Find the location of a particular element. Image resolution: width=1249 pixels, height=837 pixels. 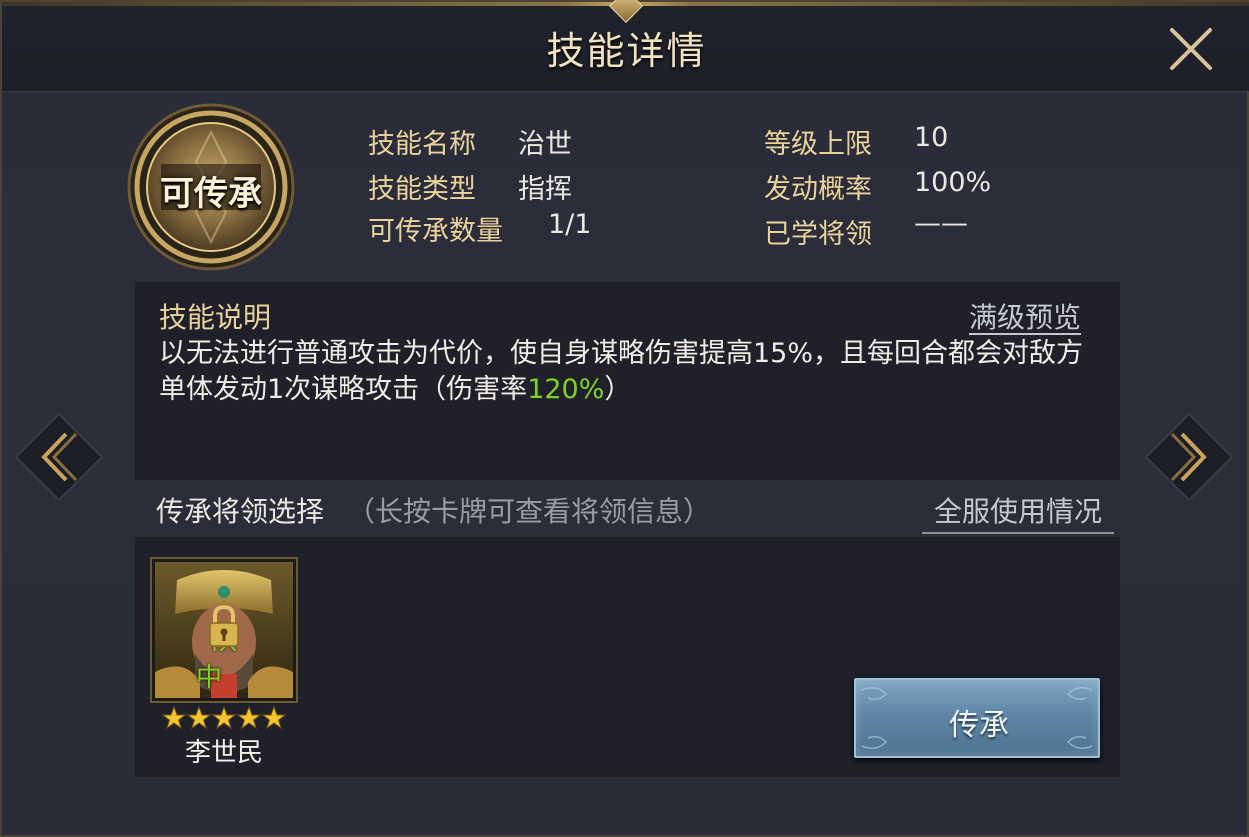

skill-name-value: 治世 is located at coordinates (545, 144).